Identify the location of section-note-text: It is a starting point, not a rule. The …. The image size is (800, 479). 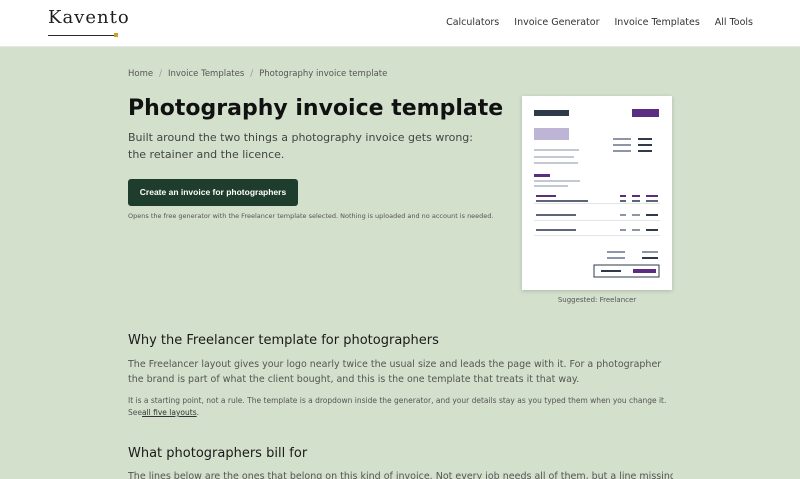
(397, 406).